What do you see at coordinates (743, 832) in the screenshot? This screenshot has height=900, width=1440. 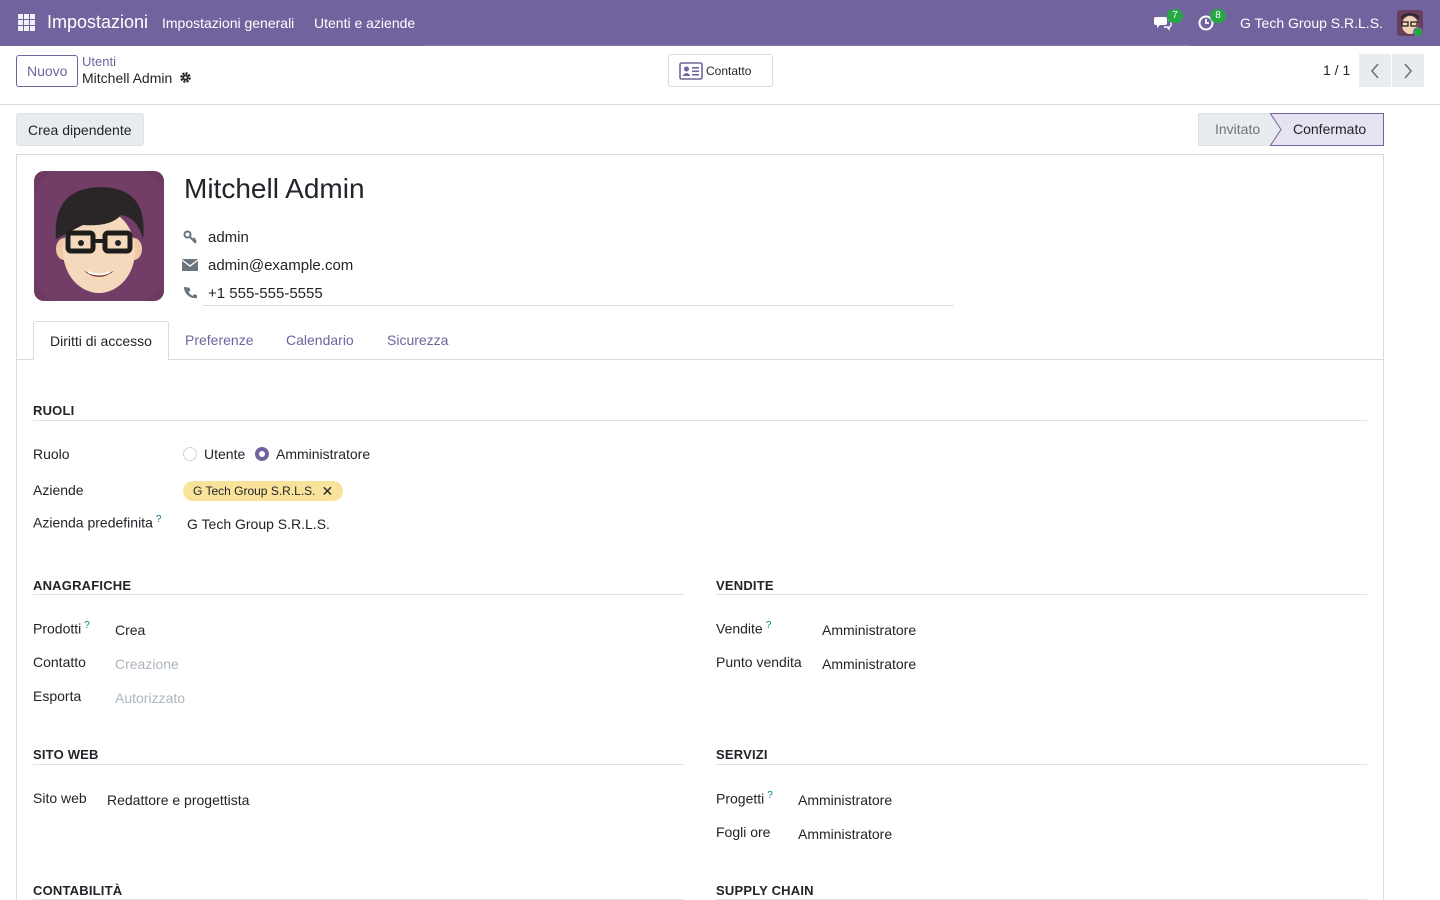 I see `timesheets-label: Fogli ore` at bounding box center [743, 832].